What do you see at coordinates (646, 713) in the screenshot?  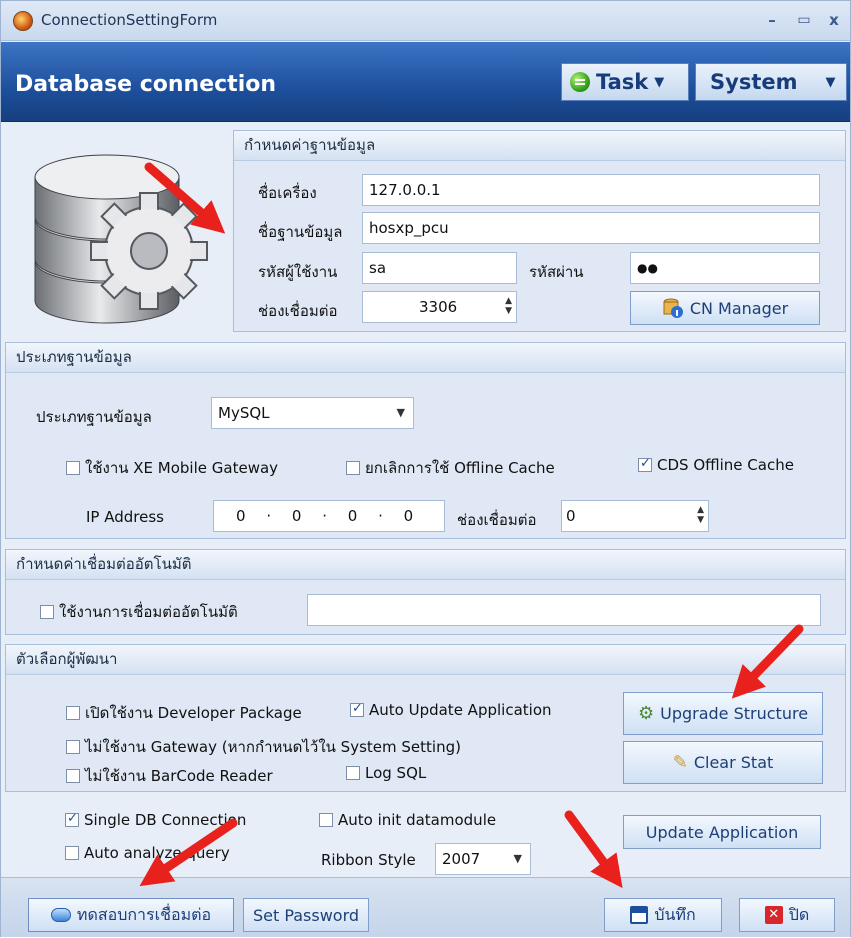 I see `gear-icon: ⚙` at bounding box center [646, 713].